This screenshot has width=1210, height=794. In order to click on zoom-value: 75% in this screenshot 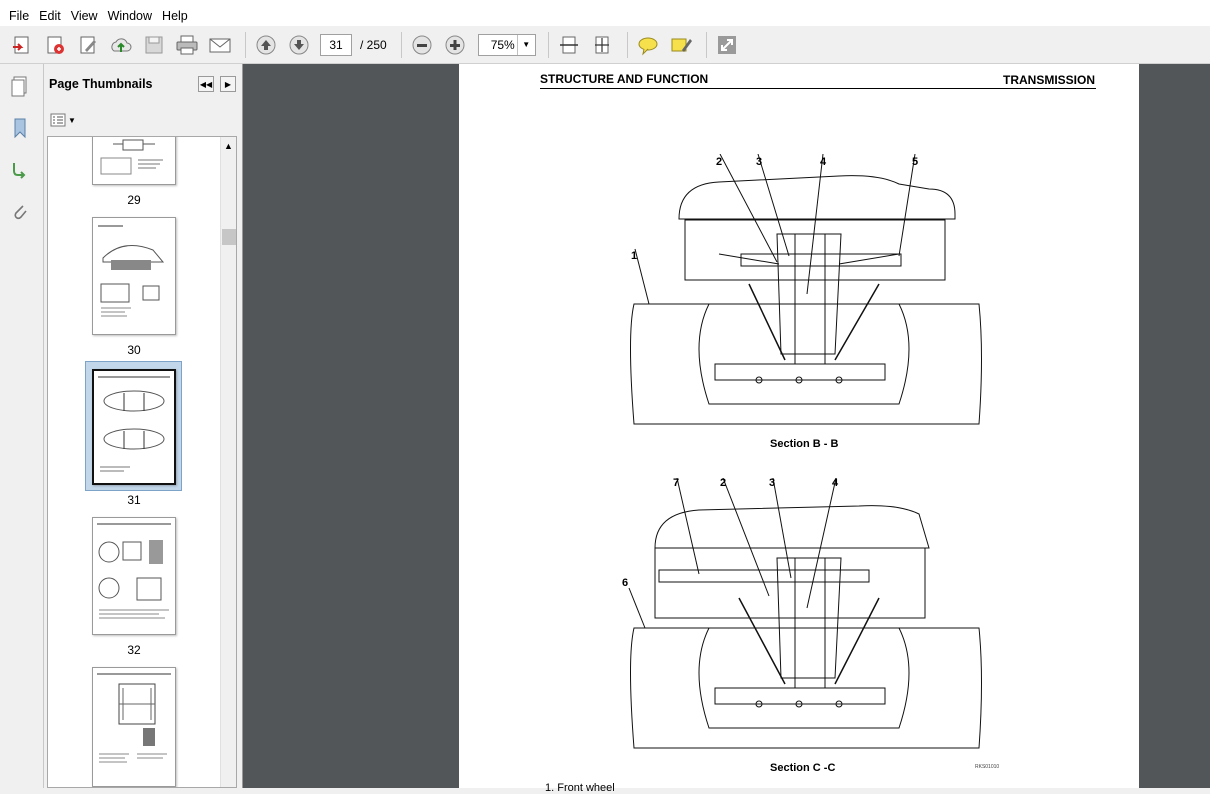, I will do `click(502, 44)`.